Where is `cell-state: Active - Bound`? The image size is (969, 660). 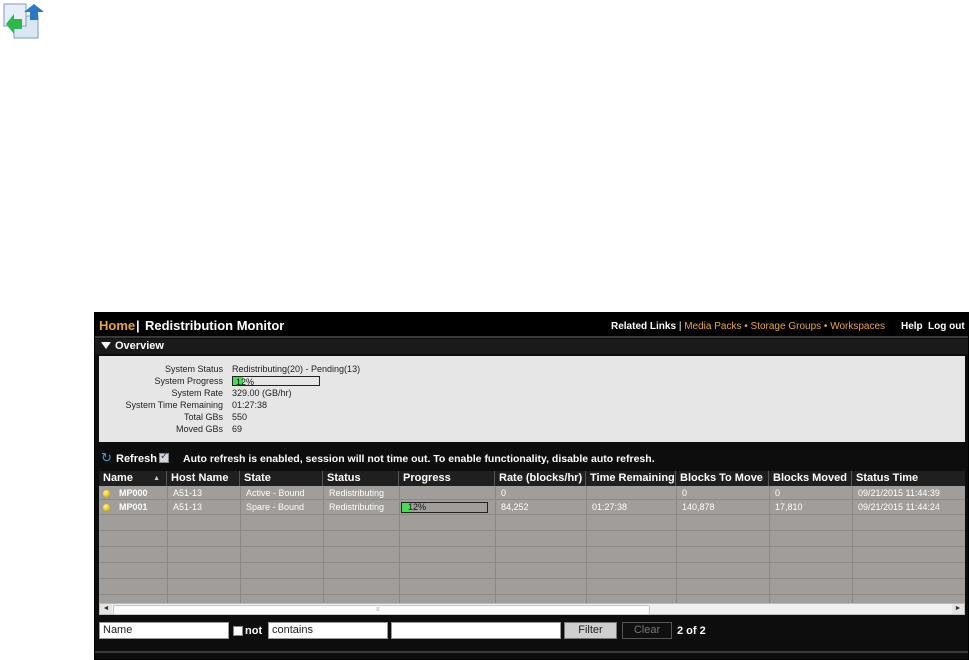
cell-state: Active - Bound is located at coordinates (275, 493).